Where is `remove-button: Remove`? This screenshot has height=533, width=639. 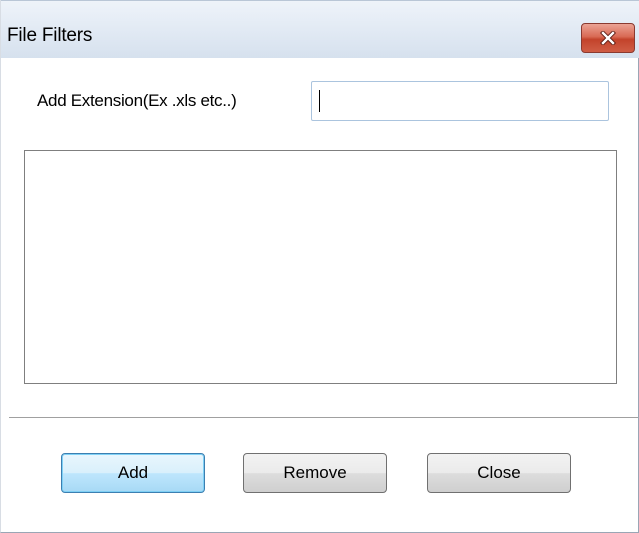
remove-button: Remove is located at coordinates (315, 473).